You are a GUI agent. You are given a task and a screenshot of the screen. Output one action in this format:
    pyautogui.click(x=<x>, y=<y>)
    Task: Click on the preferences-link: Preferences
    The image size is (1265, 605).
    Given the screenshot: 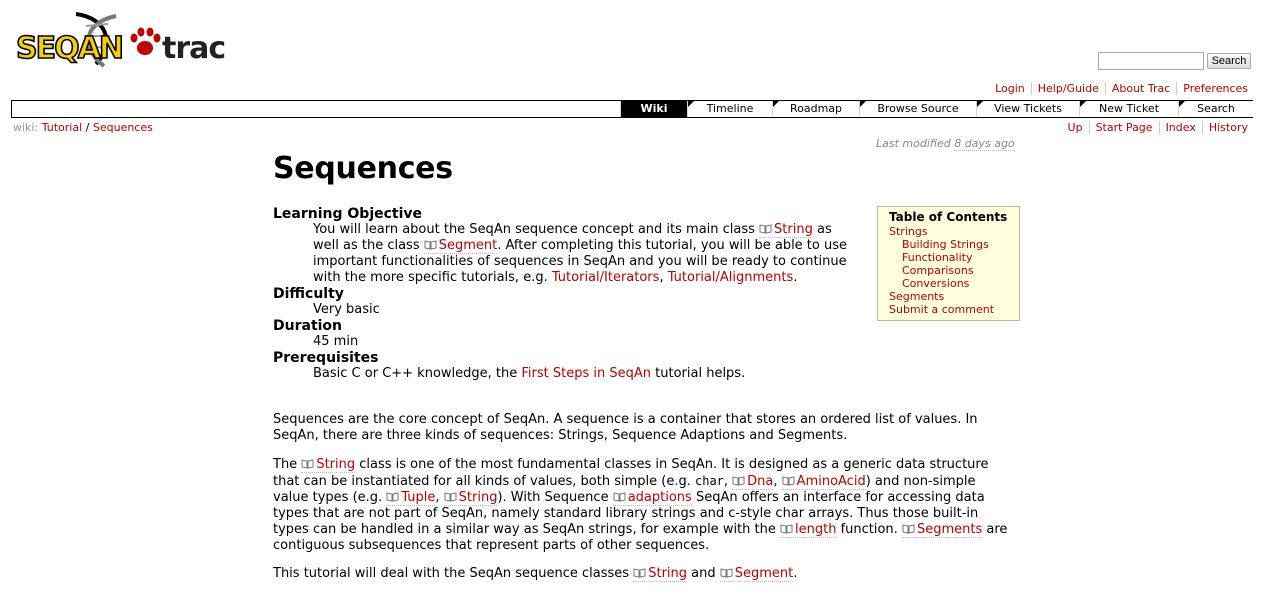 What is the action you would take?
    pyautogui.click(x=1215, y=88)
    